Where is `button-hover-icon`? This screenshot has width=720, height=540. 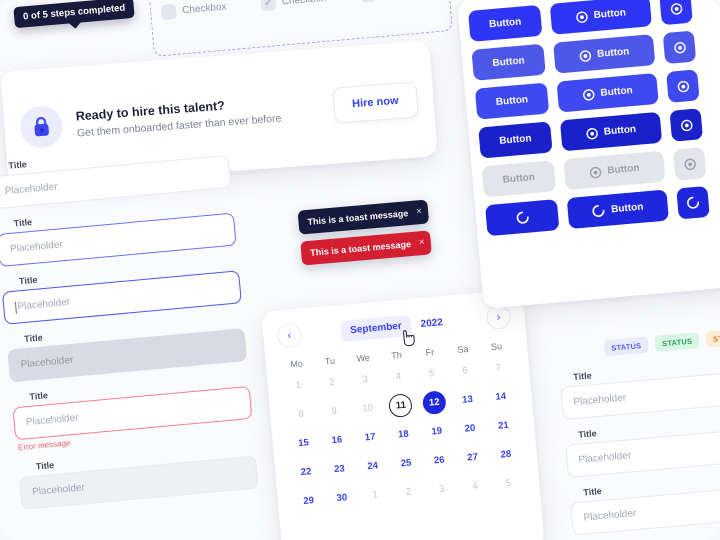 button-hover-icon is located at coordinates (679, 47).